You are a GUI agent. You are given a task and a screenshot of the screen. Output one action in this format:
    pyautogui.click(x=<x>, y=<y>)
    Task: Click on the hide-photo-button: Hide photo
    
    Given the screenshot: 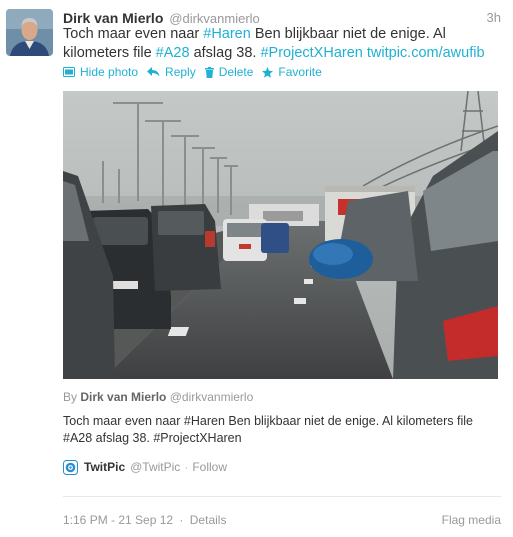 What is the action you would take?
    pyautogui.click(x=100, y=72)
    